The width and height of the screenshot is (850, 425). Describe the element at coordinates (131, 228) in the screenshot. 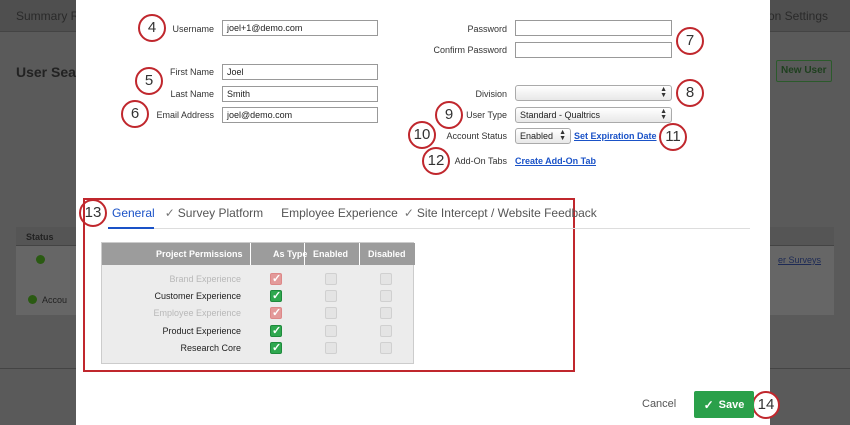

I see `active-tab-indicator` at that location.